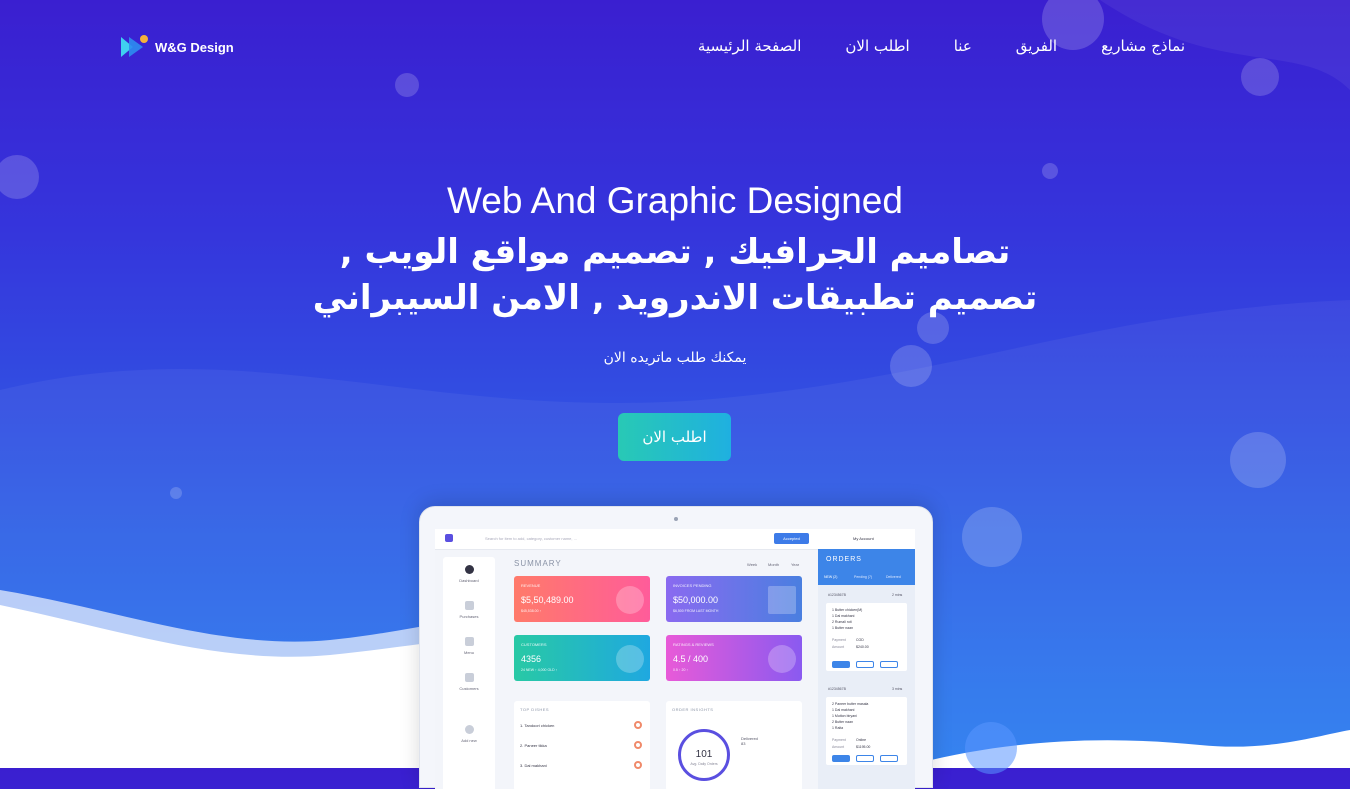 The width and height of the screenshot is (1350, 789). Describe the element at coordinates (963, 46) in the screenshot. I see `nav-item-about: عنا` at that location.